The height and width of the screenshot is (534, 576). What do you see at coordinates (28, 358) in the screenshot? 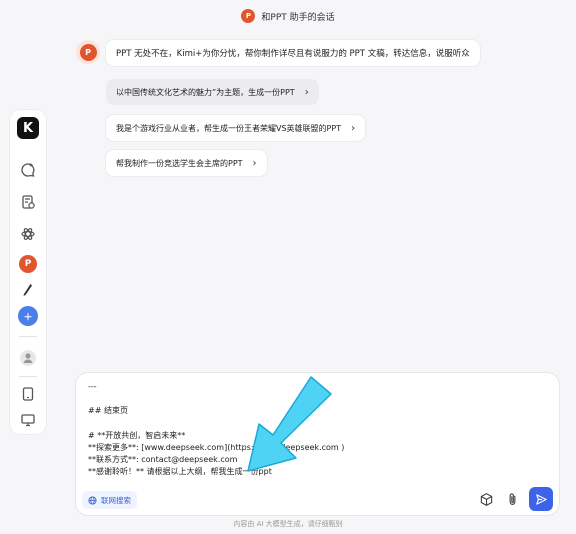
I see `user-icon` at bounding box center [28, 358].